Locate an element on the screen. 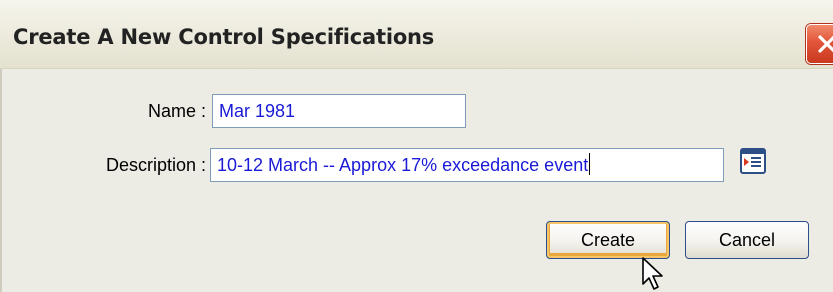 This screenshot has height=292, width=833. list-picker-icon is located at coordinates (753, 161).